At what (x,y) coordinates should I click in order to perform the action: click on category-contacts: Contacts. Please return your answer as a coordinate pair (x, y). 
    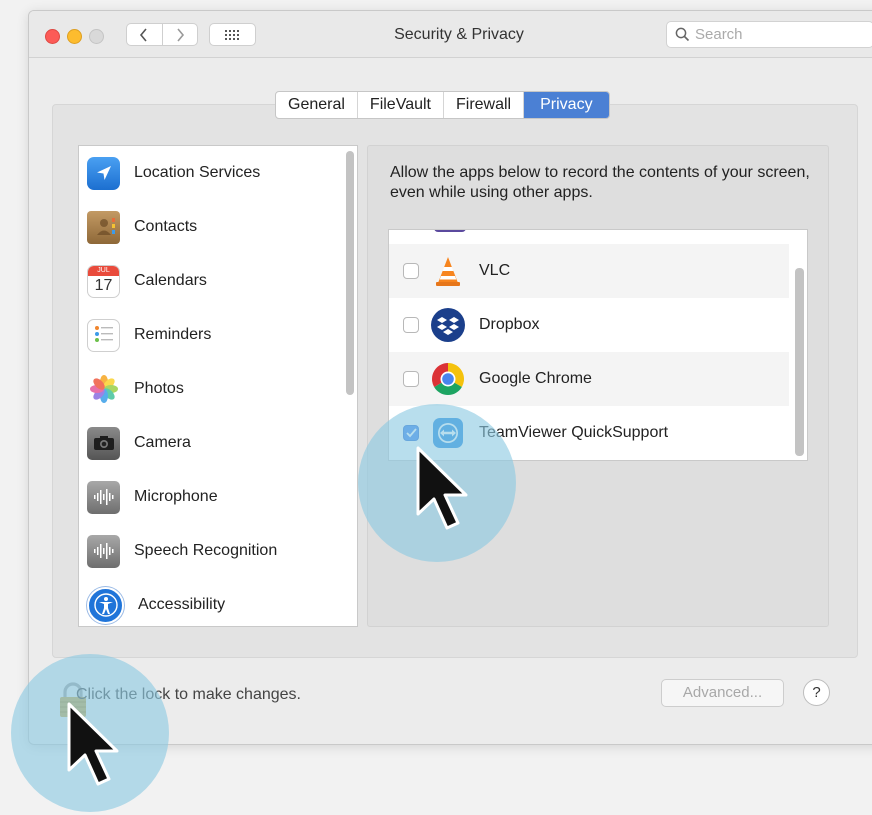
    Looking at the image, I should click on (204, 227).